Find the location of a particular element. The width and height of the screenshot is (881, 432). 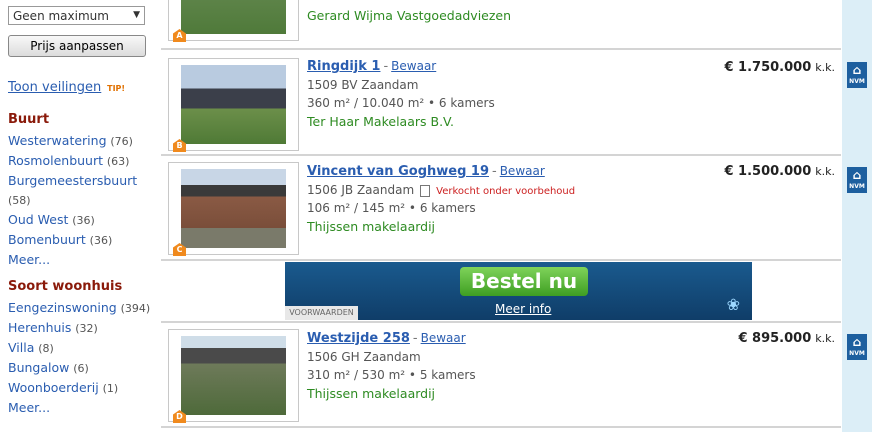

flame-logo-icon: ❀ is located at coordinates (733, 304).